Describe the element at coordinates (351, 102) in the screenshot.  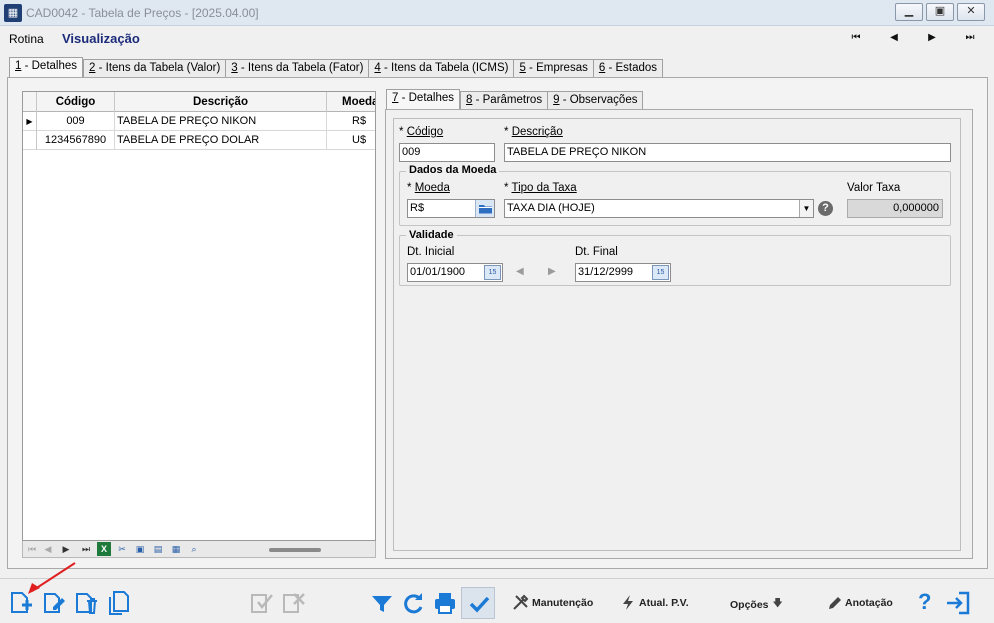
I see `column-header-moeda: Moeda` at that location.